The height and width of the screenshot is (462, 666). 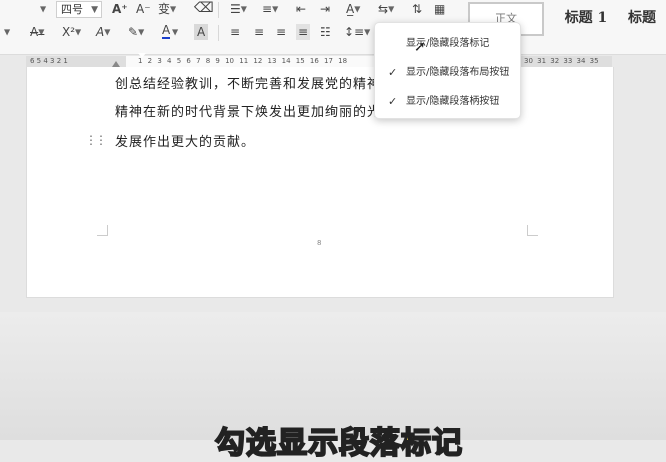 I want to click on decrease-indent-icon: ⇤, so click(x=301, y=9).